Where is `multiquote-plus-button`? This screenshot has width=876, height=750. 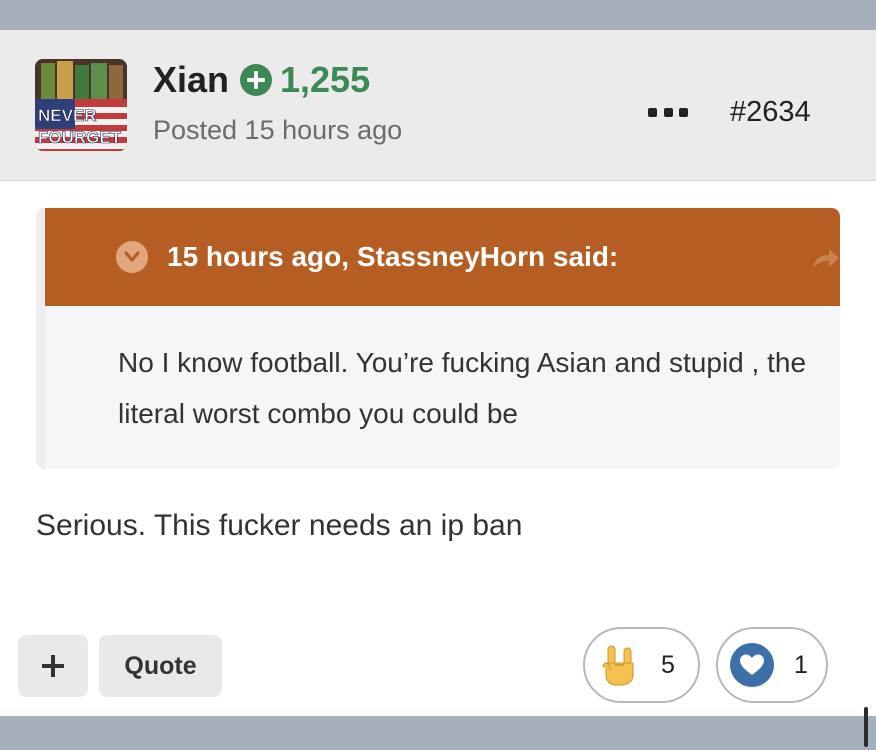 multiquote-plus-button is located at coordinates (53, 666).